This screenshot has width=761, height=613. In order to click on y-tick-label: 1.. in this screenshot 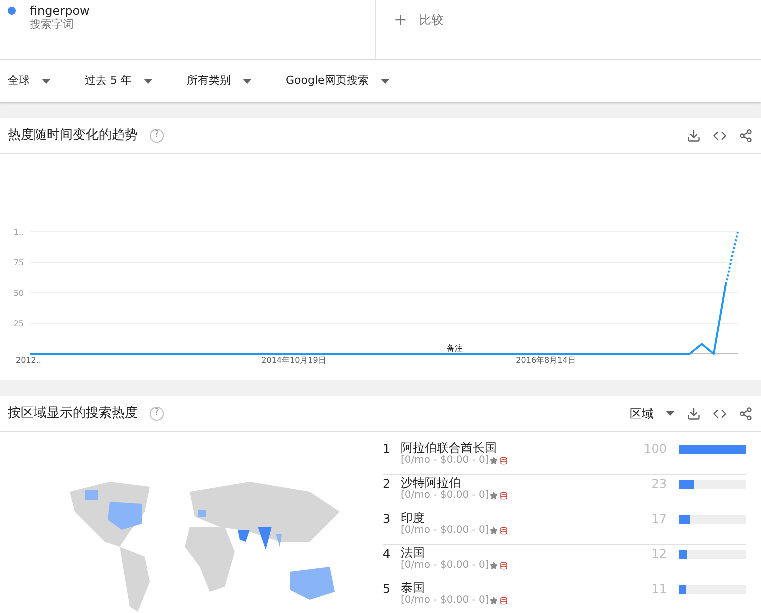, I will do `click(19, 232)`.